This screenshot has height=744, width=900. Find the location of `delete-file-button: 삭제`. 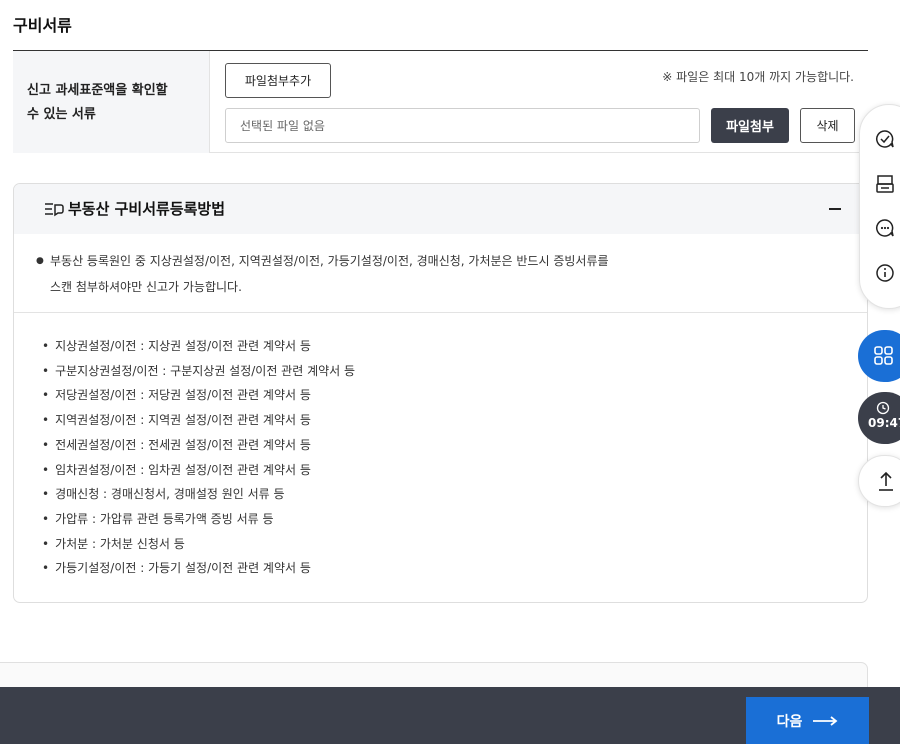

delete-file-button: 삭제 is located at coordinates (827, 125).